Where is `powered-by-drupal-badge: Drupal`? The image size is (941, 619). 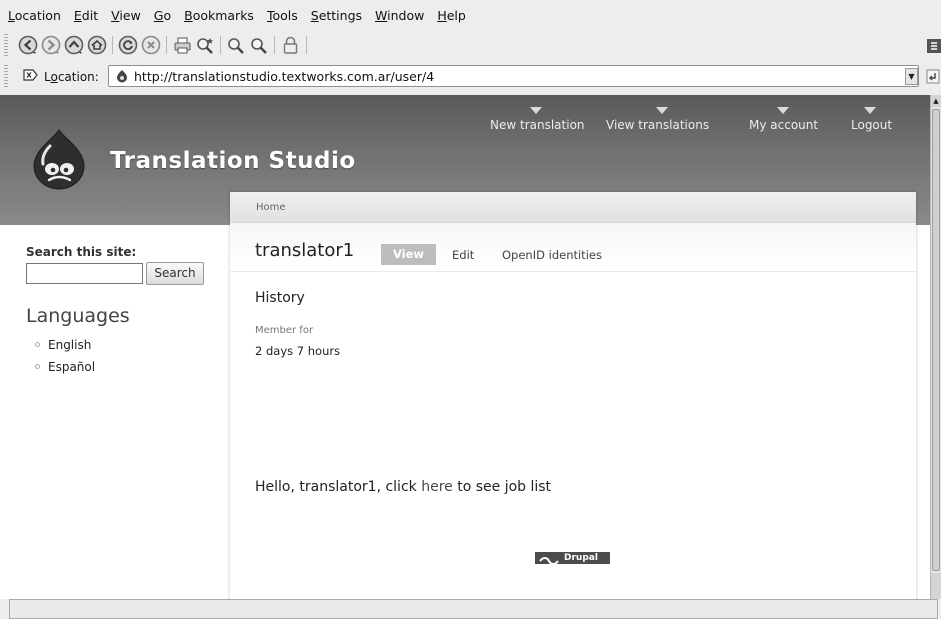 powered-by-drupal-badge: Drupal is located at coordinates (572, 558).